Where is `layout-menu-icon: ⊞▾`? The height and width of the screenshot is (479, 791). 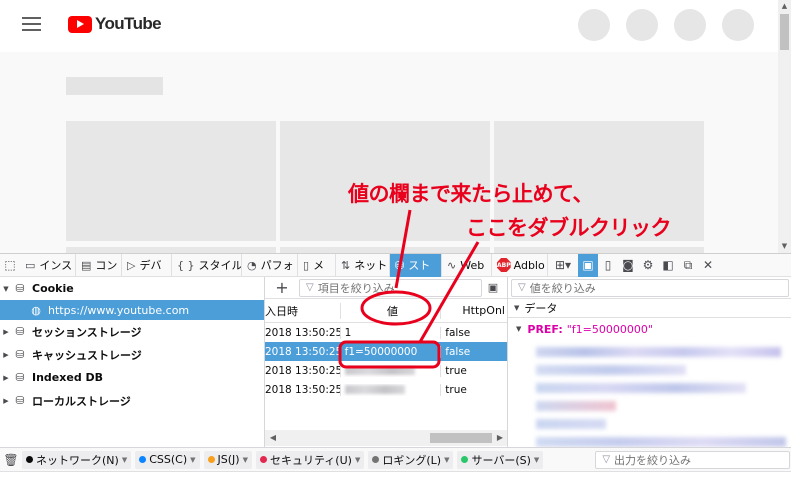
layout-menu-icon: ⊞▾ is located at coordinates (563, 265).